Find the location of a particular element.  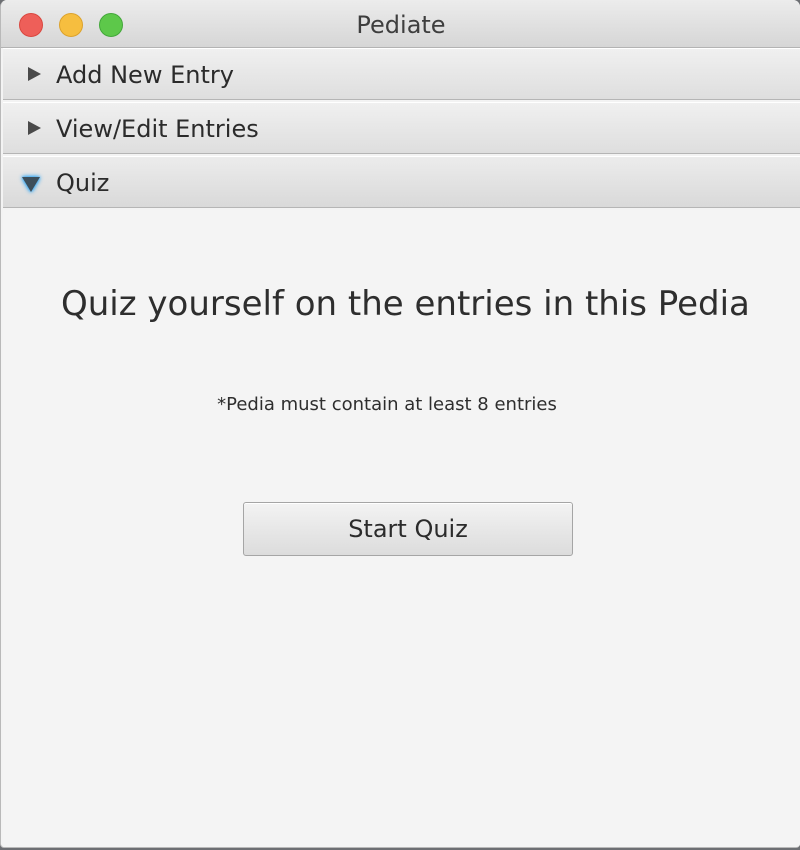

pane-header-view-edit-entries: View/Edit Entries is located at coordinates (401, 128).